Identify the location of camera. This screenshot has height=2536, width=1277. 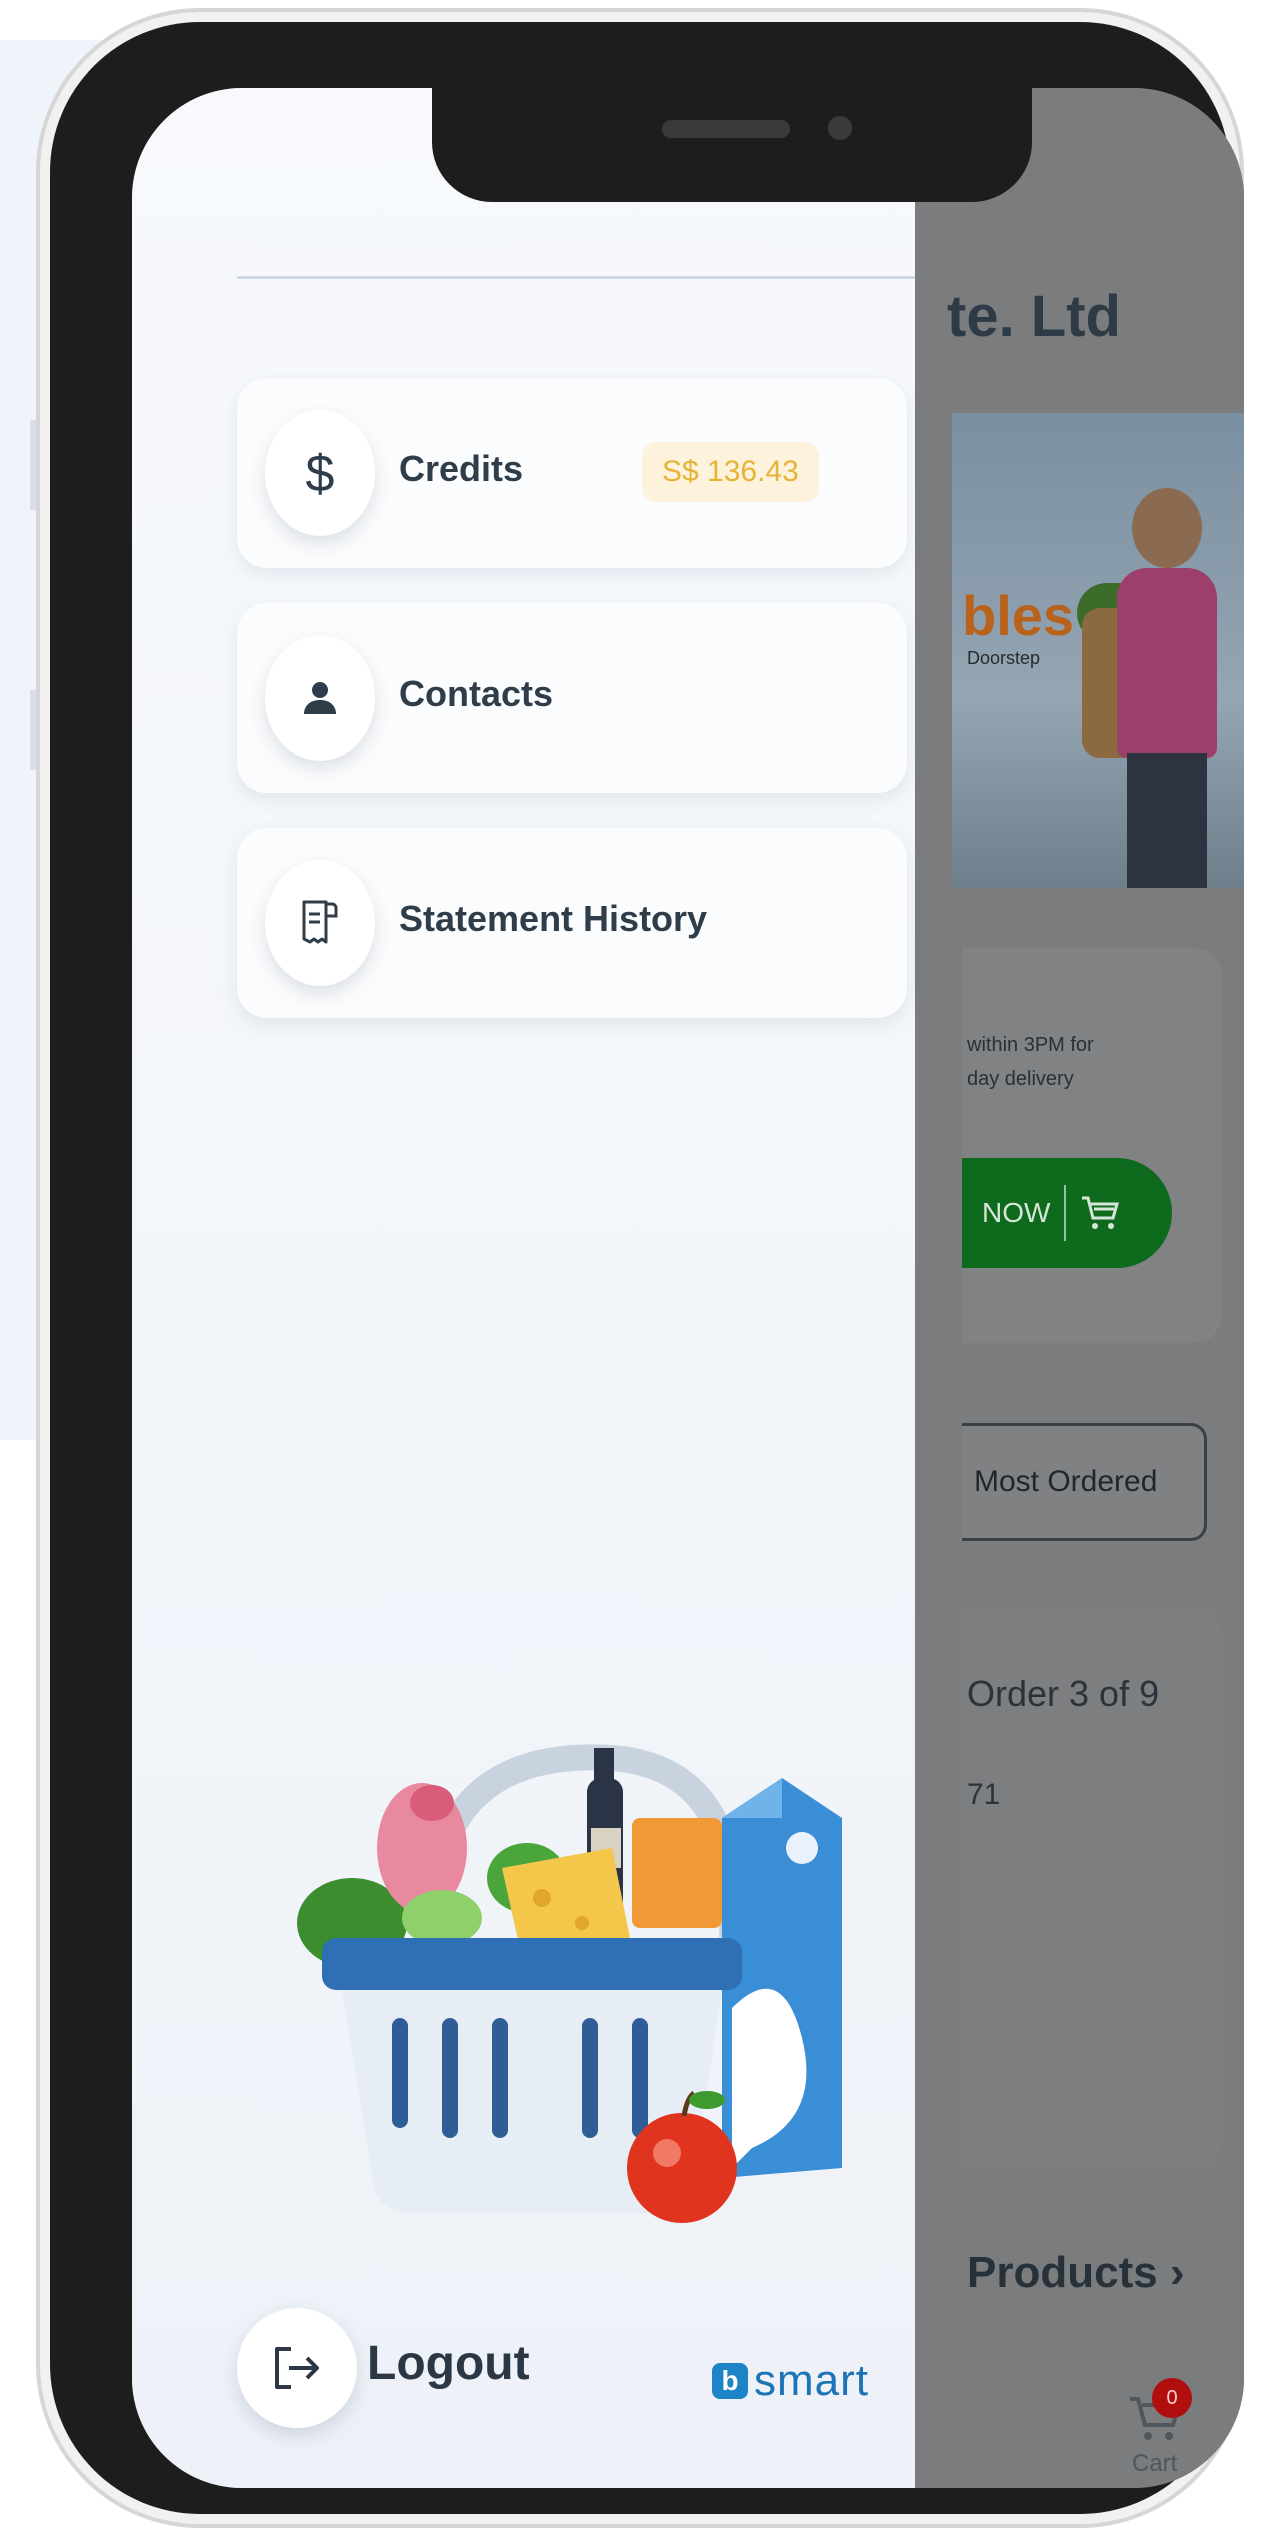
(840, 128).